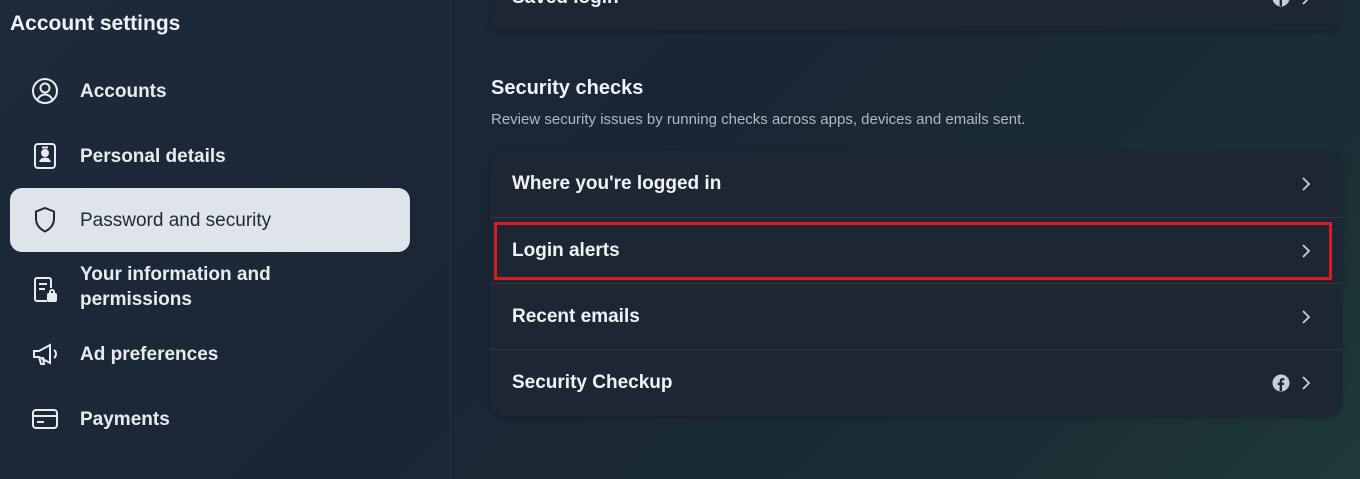 This screenshot has width=1360, height=479. Describe the element at coordinates (565, 4) in the screenshot. I see `row-label: Saved login` at that location.